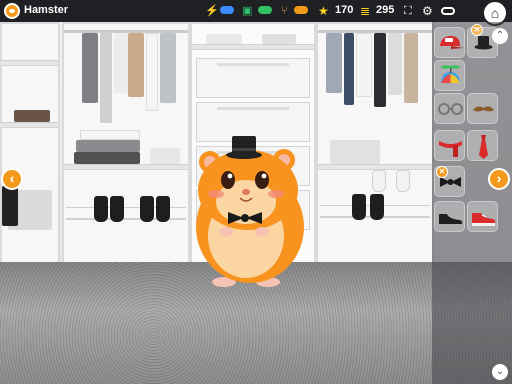  I want to click on necktie-icon, so click(483, 147).